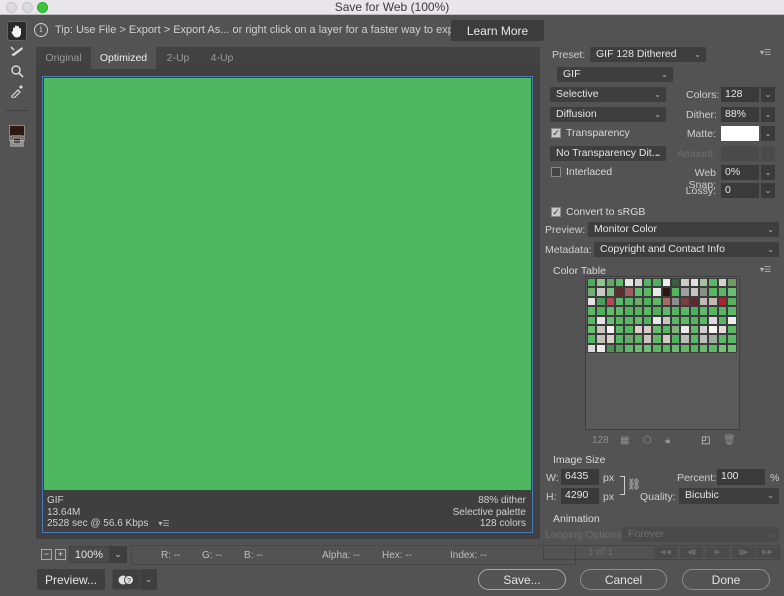  Describe the element at coordinates (615, 74) in the screenshot. I see `file-format-dropdown: GIF ⌄` at that location.